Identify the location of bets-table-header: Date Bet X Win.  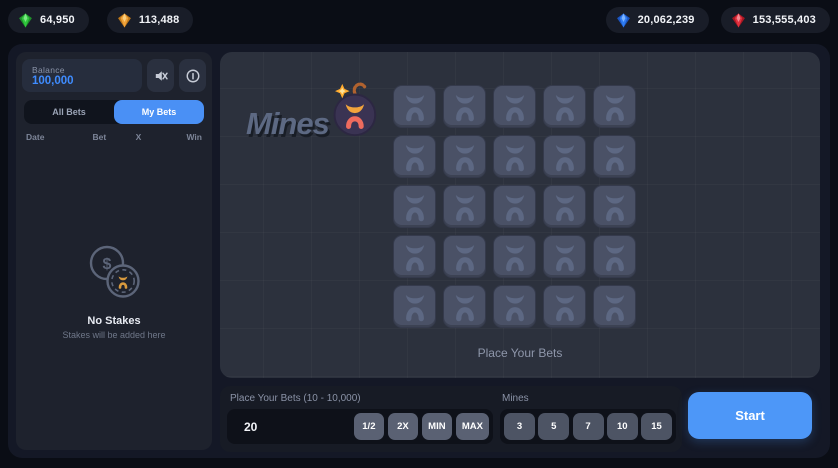
(114, 137).